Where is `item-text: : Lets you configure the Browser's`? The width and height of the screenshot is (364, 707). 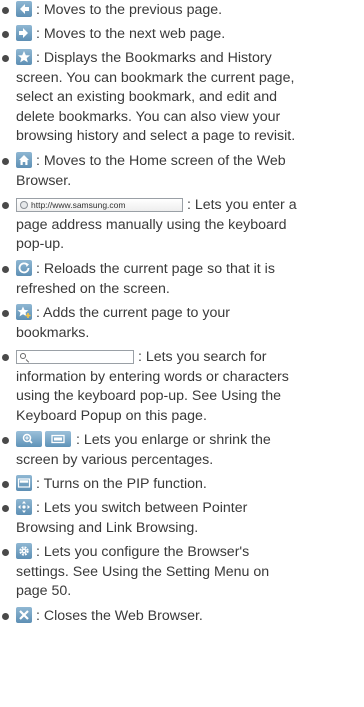
item-text: : Lets you configure the Browser's is located at coordinates (142, 552).